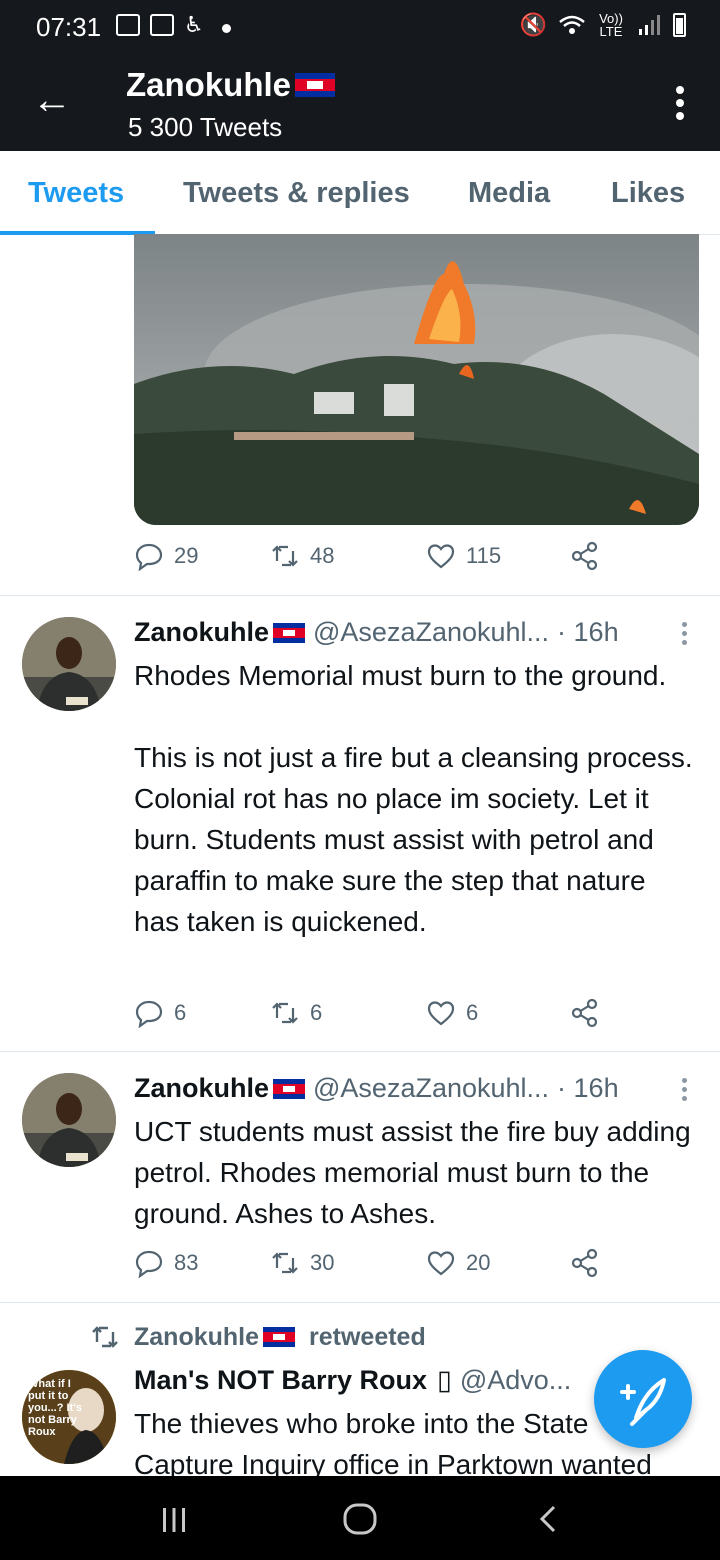  What do you see at coordinates (174, 1520) in the screenshot?
I see `recent-apps-icon` at bounding box center [174, 1520].